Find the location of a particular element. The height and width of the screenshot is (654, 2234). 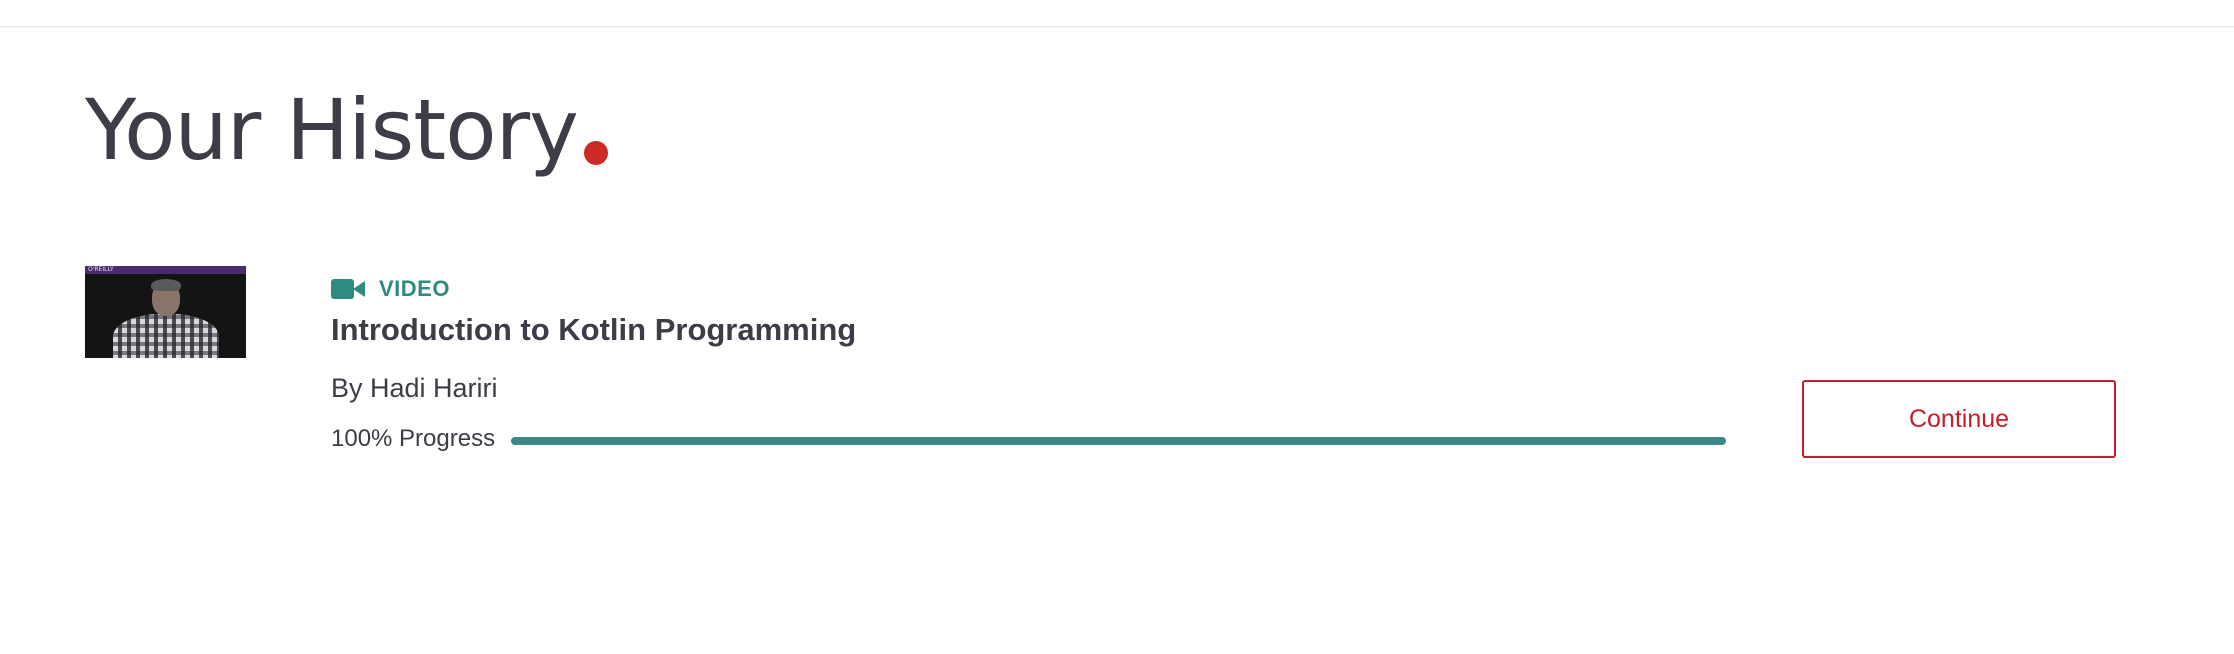

thumbnail-brand-logo: O'REILLY is located at coordinates (101, 269).